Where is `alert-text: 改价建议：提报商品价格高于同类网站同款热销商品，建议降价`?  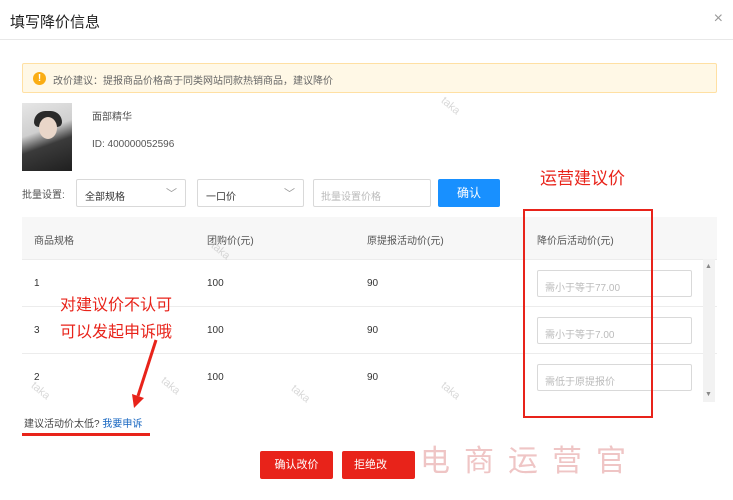
alert-text: 改价建议：提报商品价格高于同类网站同款热销商品，建议降价 is located at coordinates (193, 81).